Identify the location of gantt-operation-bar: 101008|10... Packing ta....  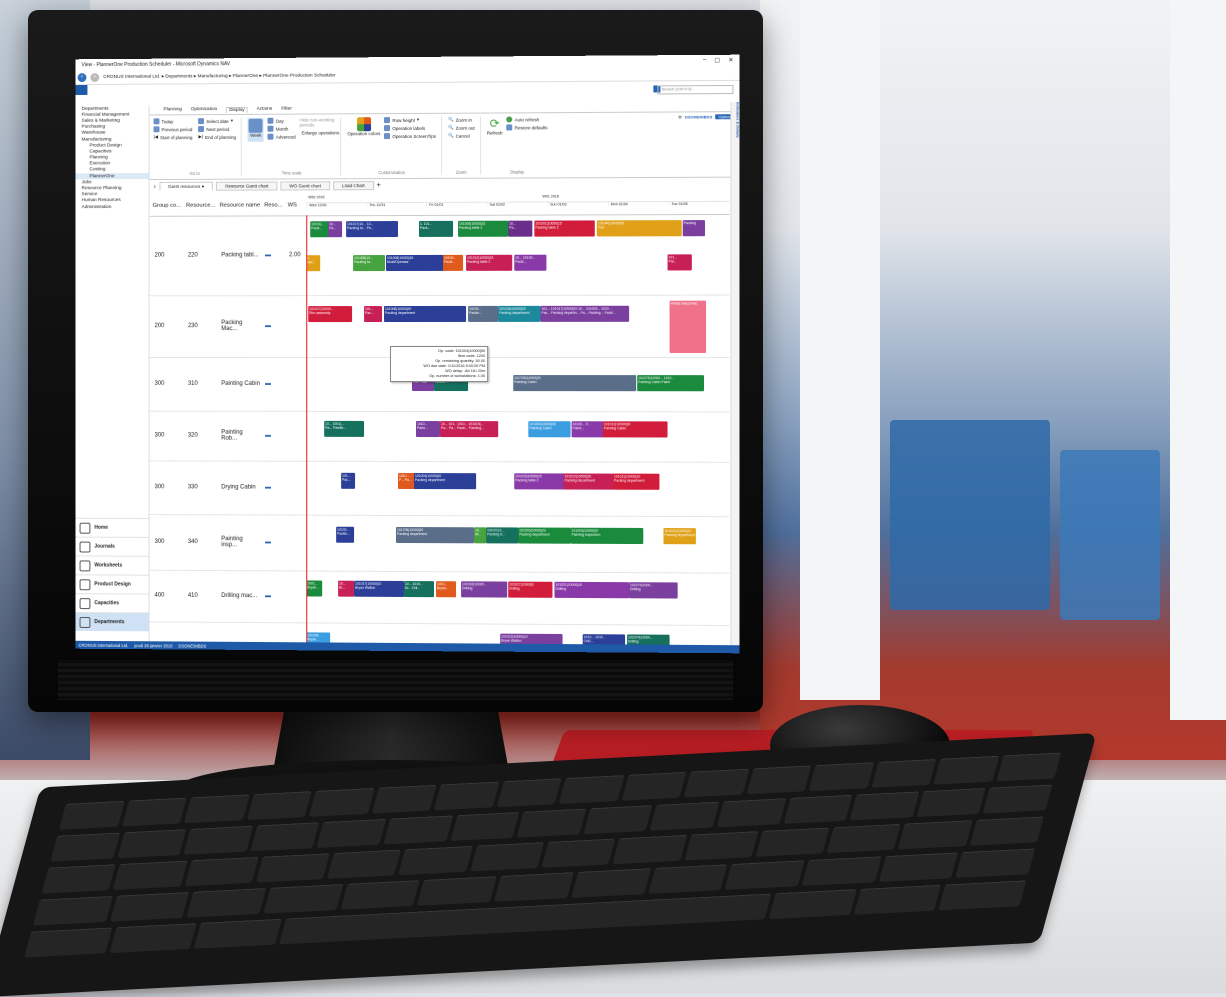
(369, 263).